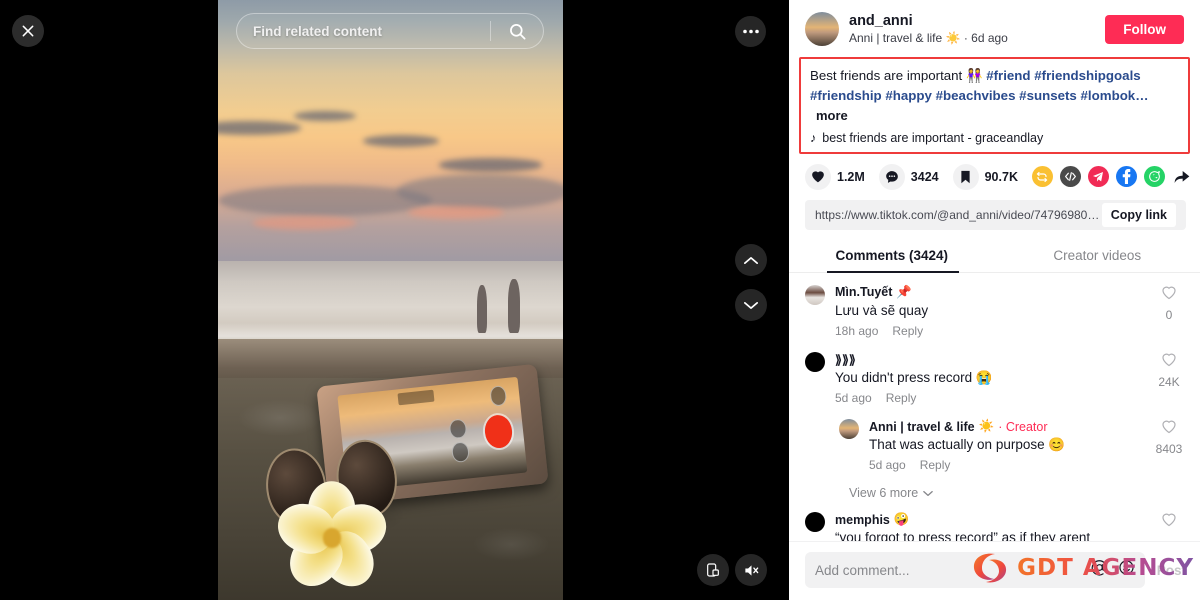  What do you see at coordinates (713, 570) in the screenshot?
I see `fit-screen-icon` at bounding box center [713, 570].